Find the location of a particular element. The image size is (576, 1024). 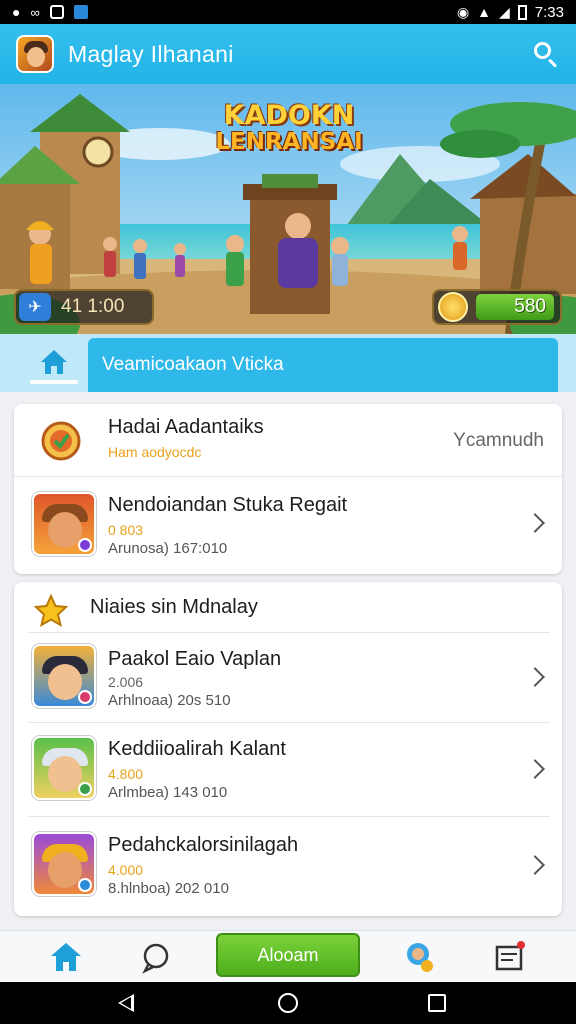

coin-counter-value: 580 is located at coordinates (530, 306).